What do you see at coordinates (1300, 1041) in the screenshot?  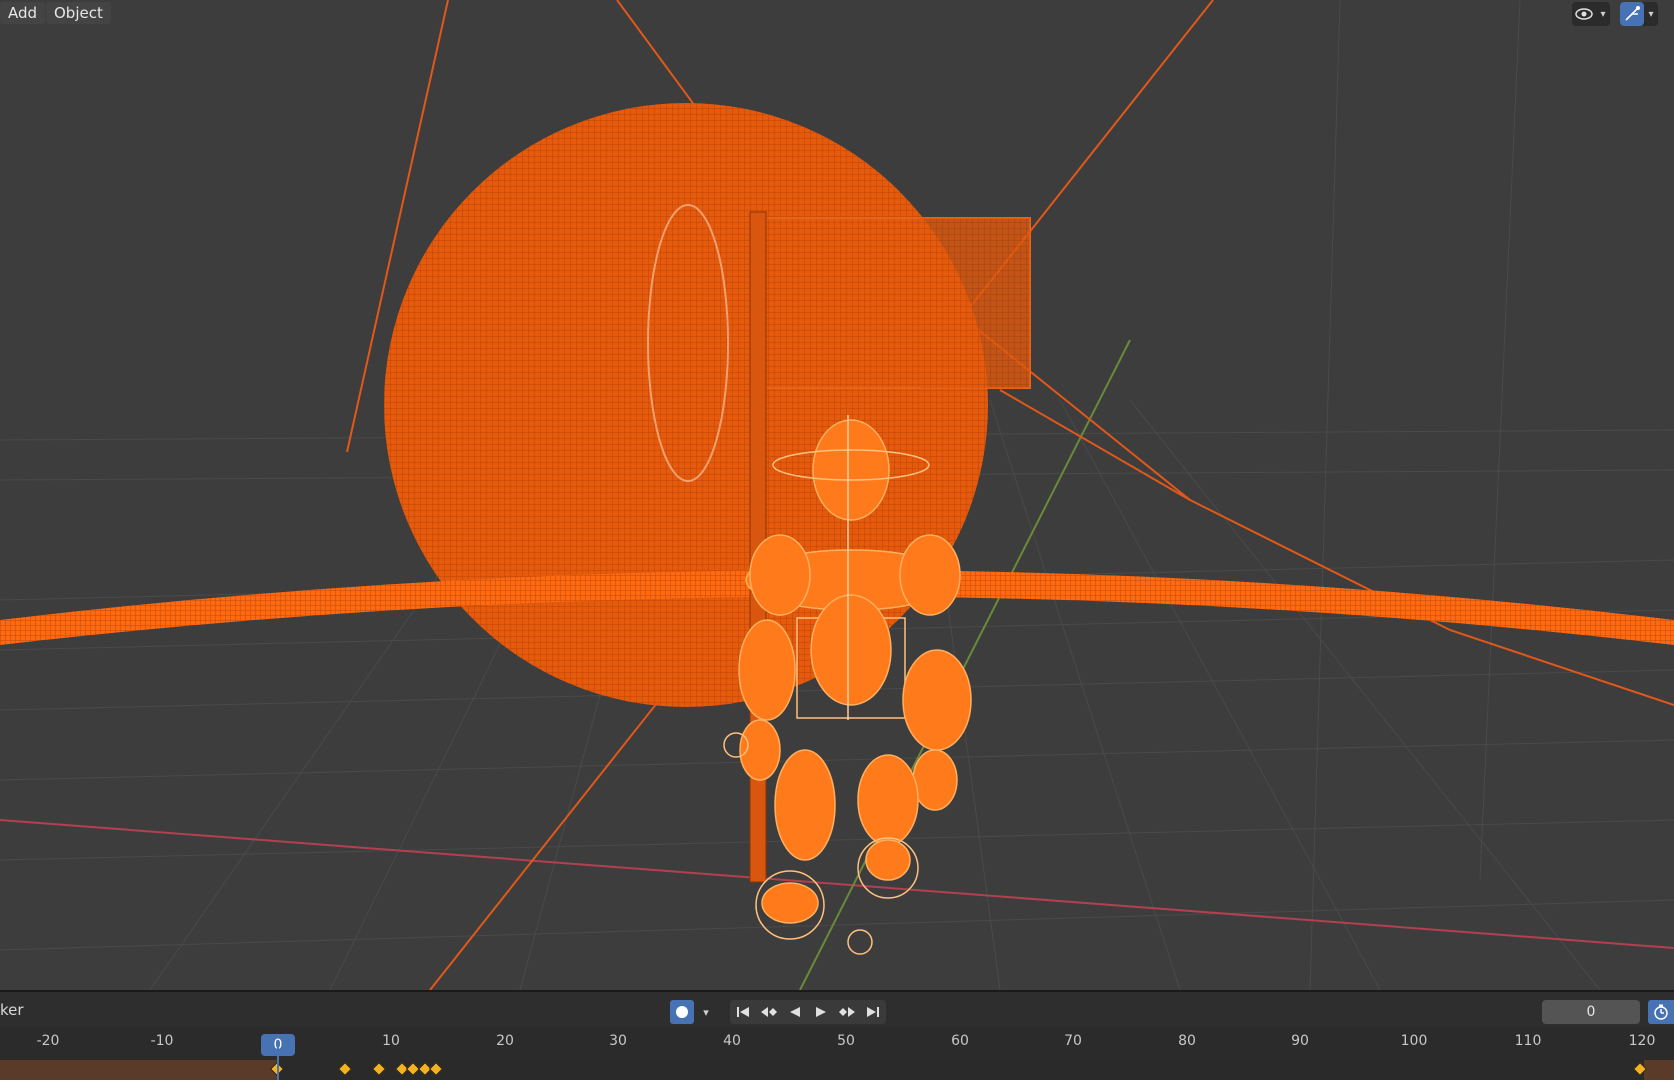 I see `ruler-tick: 90` at bounding box center [1300, 1041].